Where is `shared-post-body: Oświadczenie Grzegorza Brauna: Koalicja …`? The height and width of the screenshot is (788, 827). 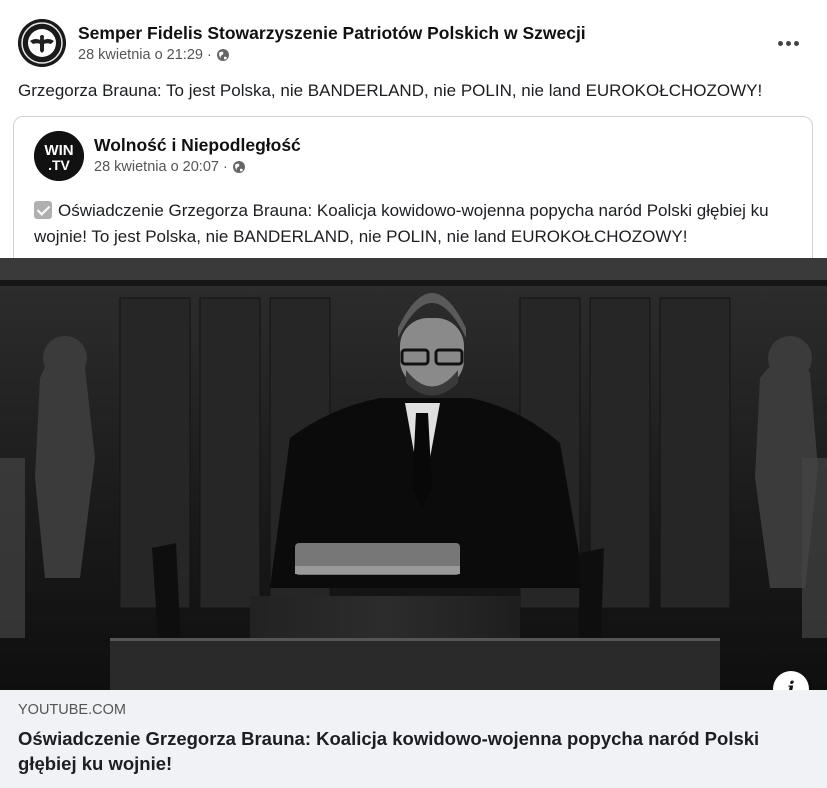 shared-post-body: Oświadczenie Grzegorza Brauna: Koalicja … is located at coordinates (401, 223).